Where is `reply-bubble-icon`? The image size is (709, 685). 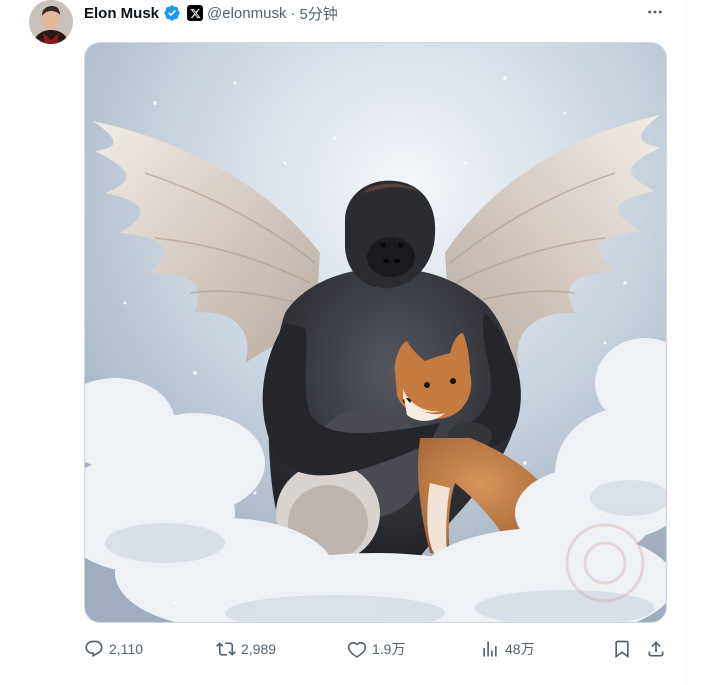
reply-bubble-icon is located at coordinates (94, 649).